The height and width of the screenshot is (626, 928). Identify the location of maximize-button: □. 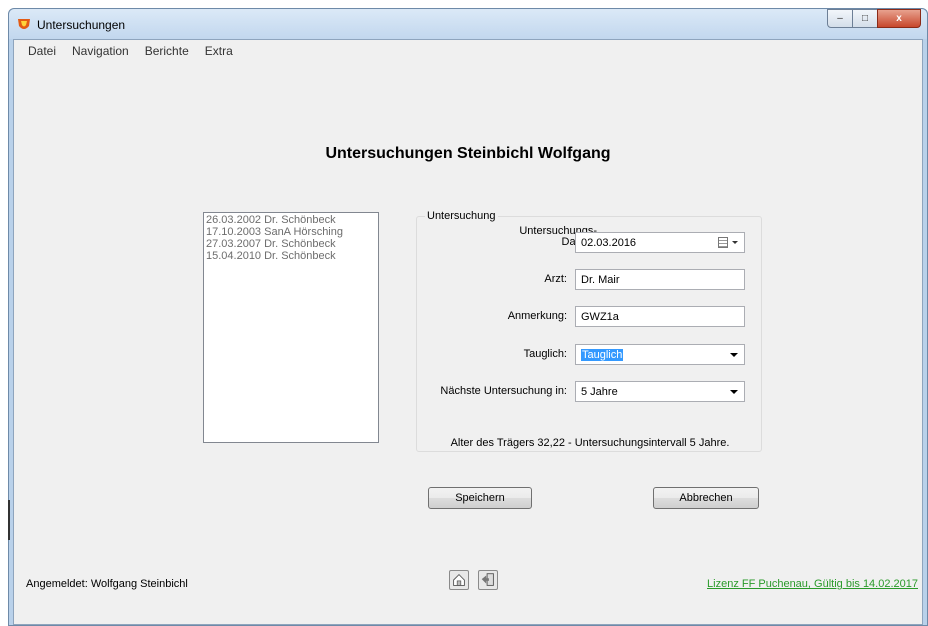
(865, 18).